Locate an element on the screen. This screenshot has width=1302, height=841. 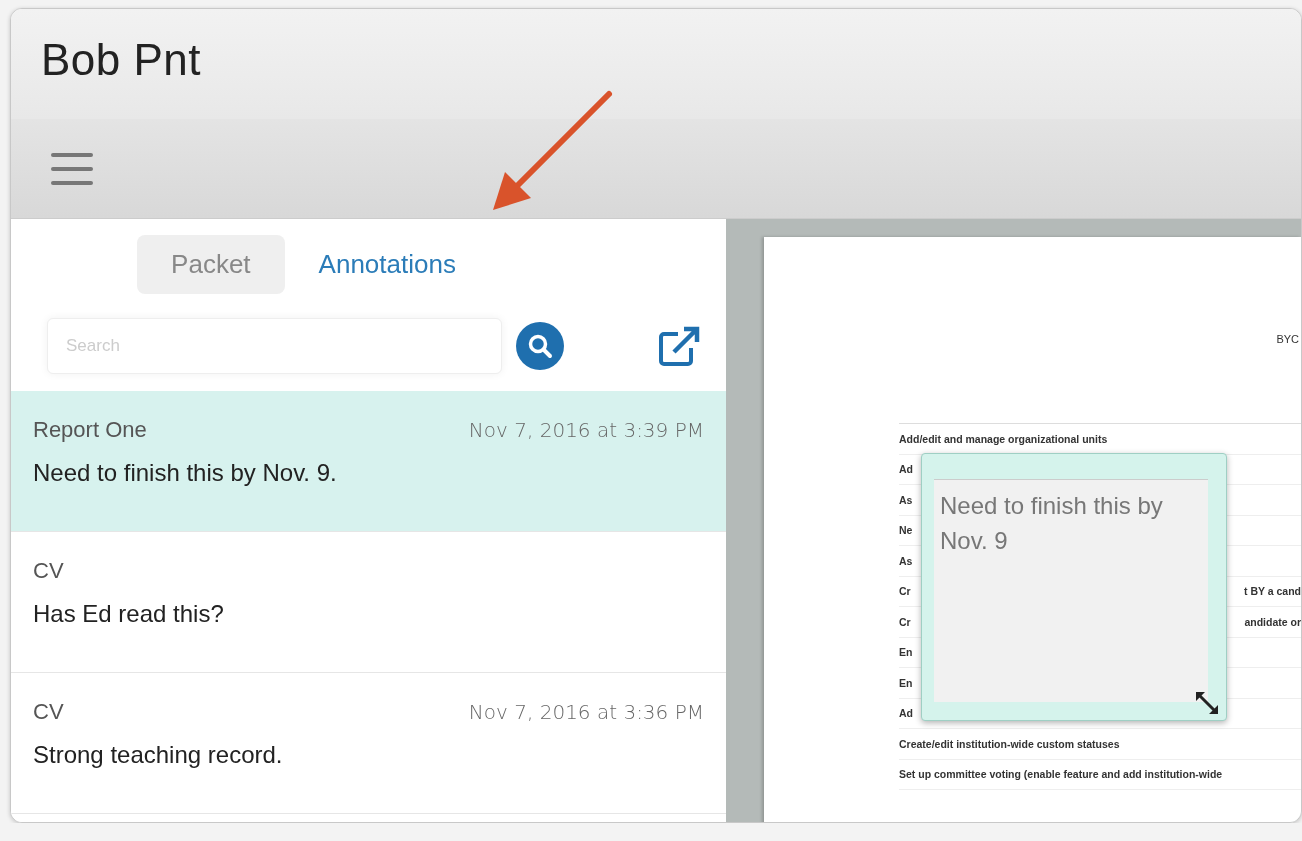
search-icon is located at coordinates (540, 346).